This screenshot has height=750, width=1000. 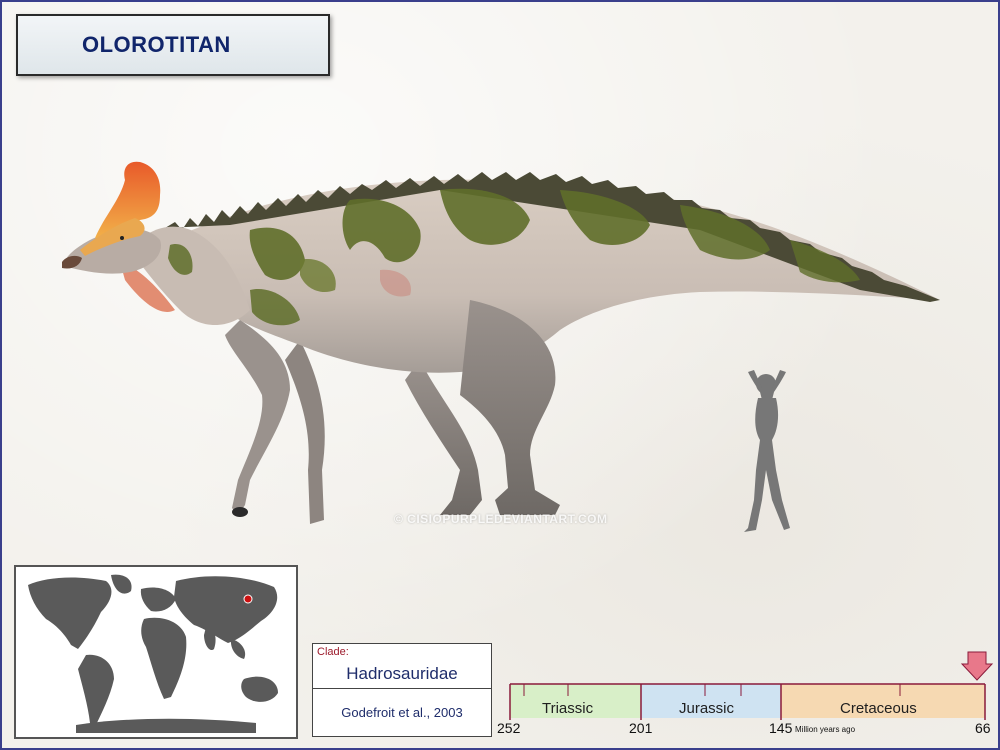 What do you see at coordinates (568, 708) in the screenshot?
I see `period-label-triassic: Triassic` at bounding box center [568, 708].